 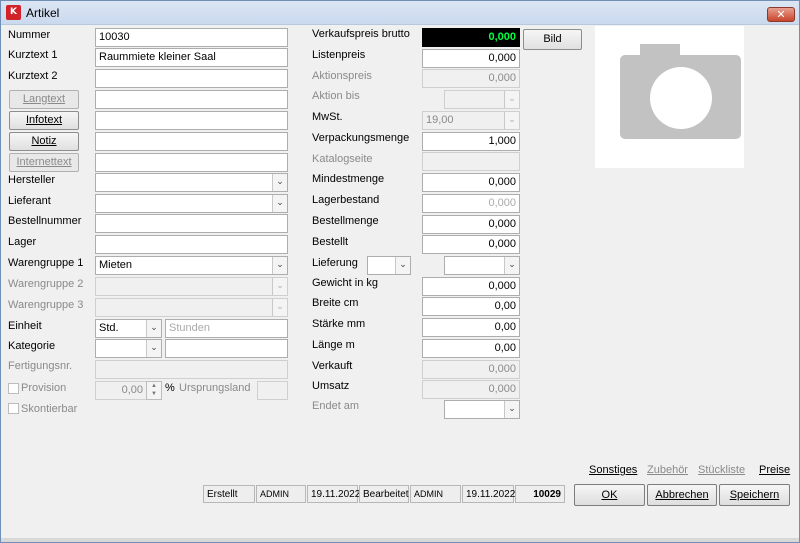 I want to click on close-button: ✕, so click(x=781, y=14).